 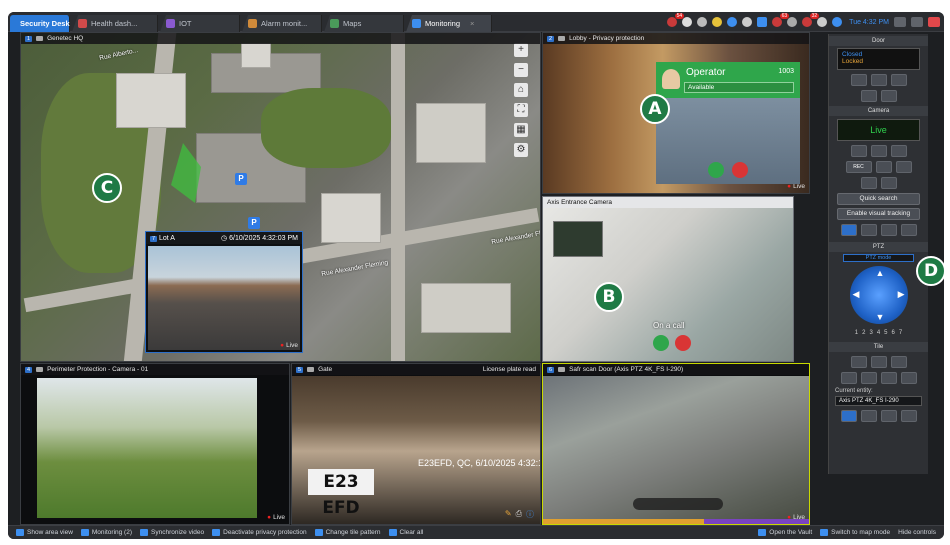 I want to click on tile-refresh-button, so click(x=908, y=378).